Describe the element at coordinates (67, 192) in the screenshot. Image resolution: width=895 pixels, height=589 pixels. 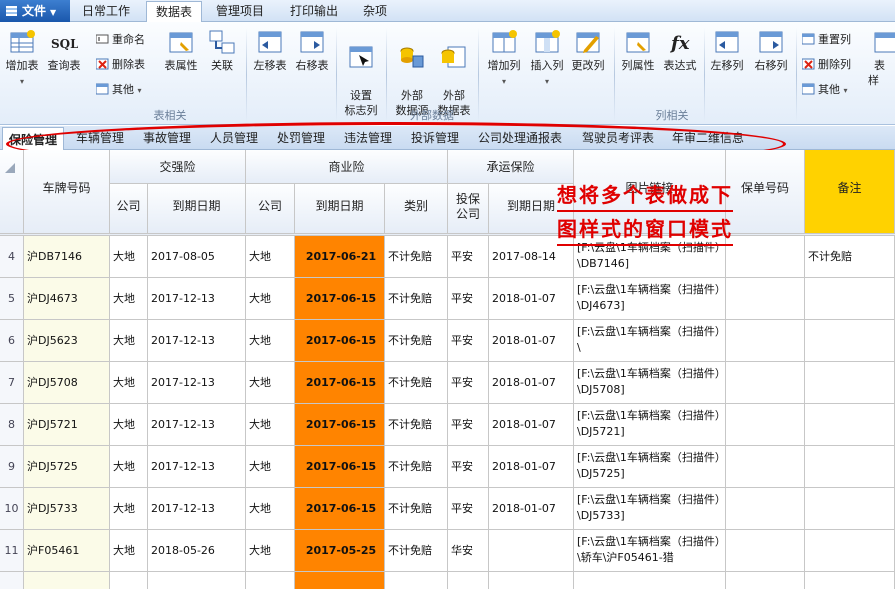
I see `col-header-plate: 车牌号码` at that location.